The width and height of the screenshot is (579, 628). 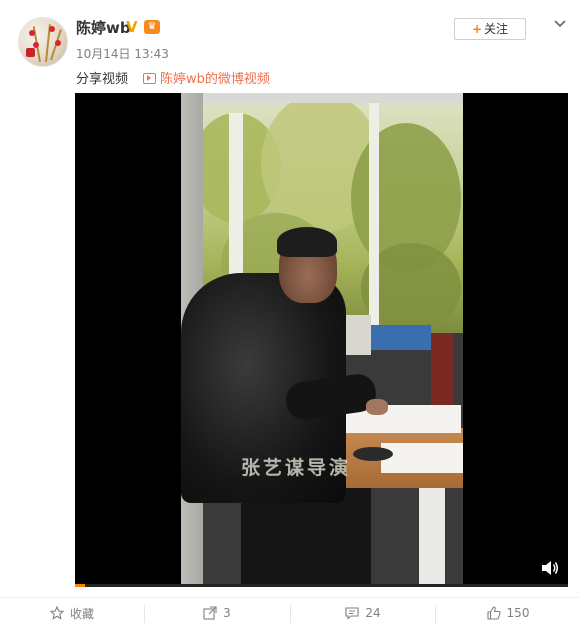 I want to click on video-watermark: 张艺谋导演, so click(x=296, y=468).